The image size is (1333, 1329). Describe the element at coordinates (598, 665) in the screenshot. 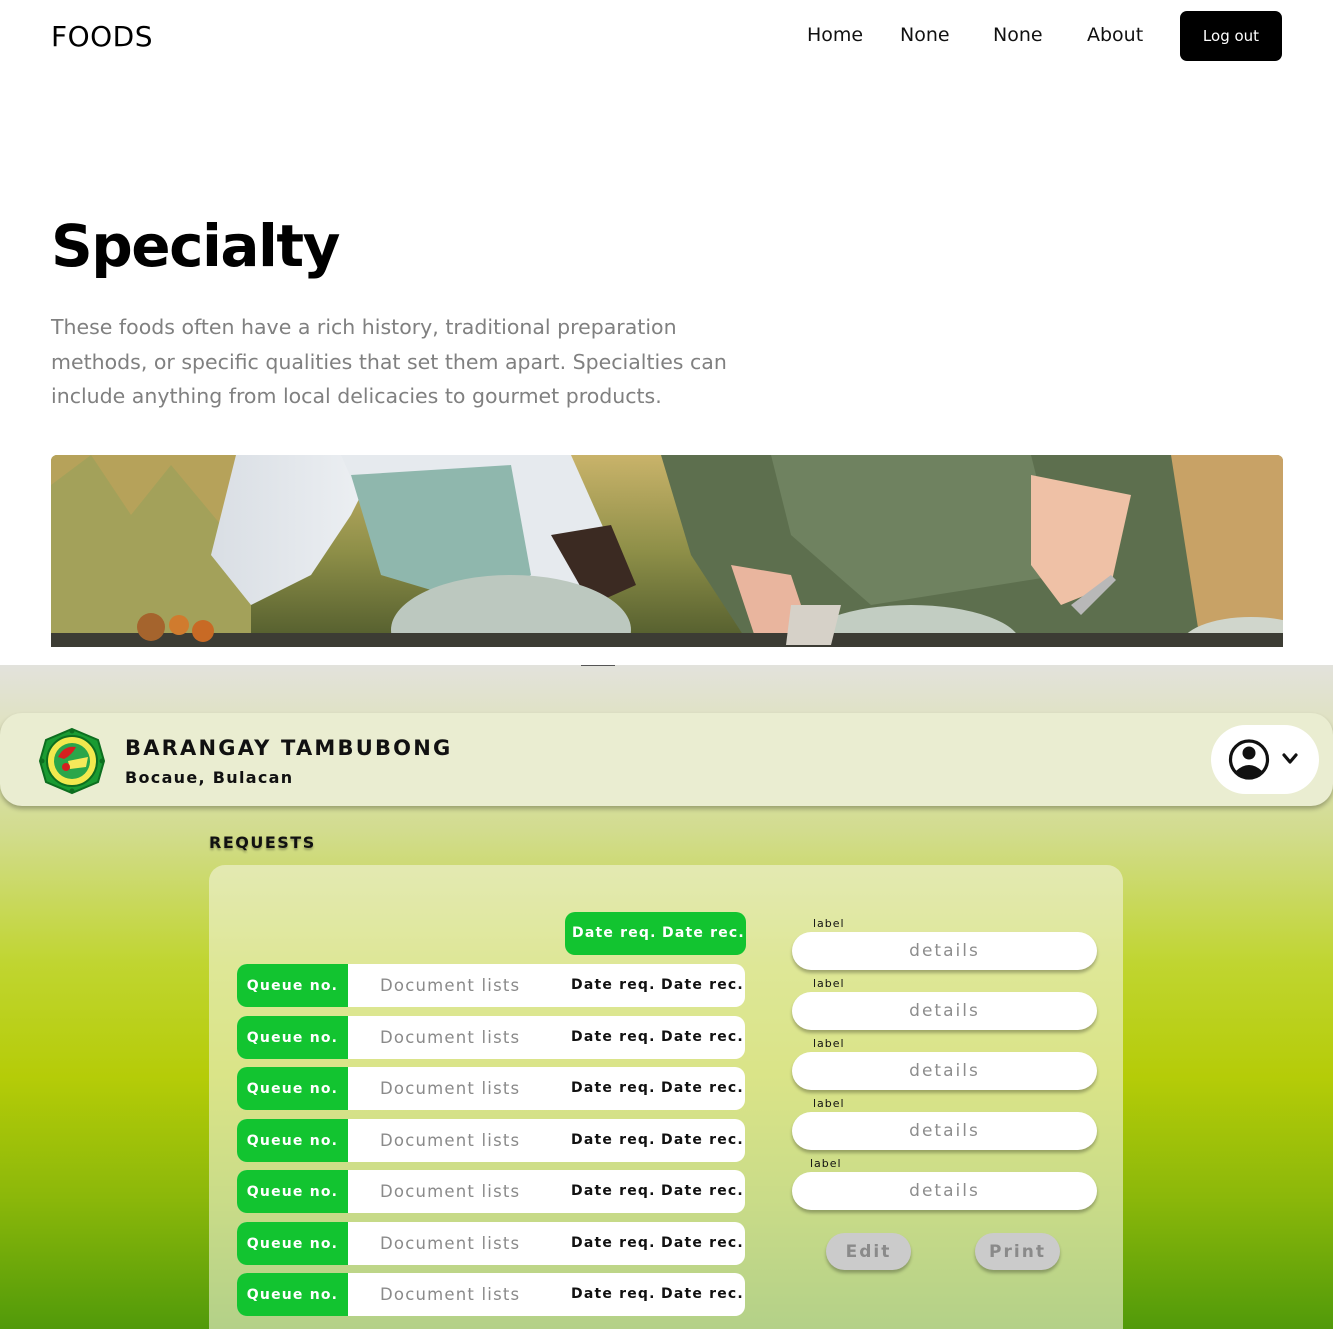

I see `divider` at that location.